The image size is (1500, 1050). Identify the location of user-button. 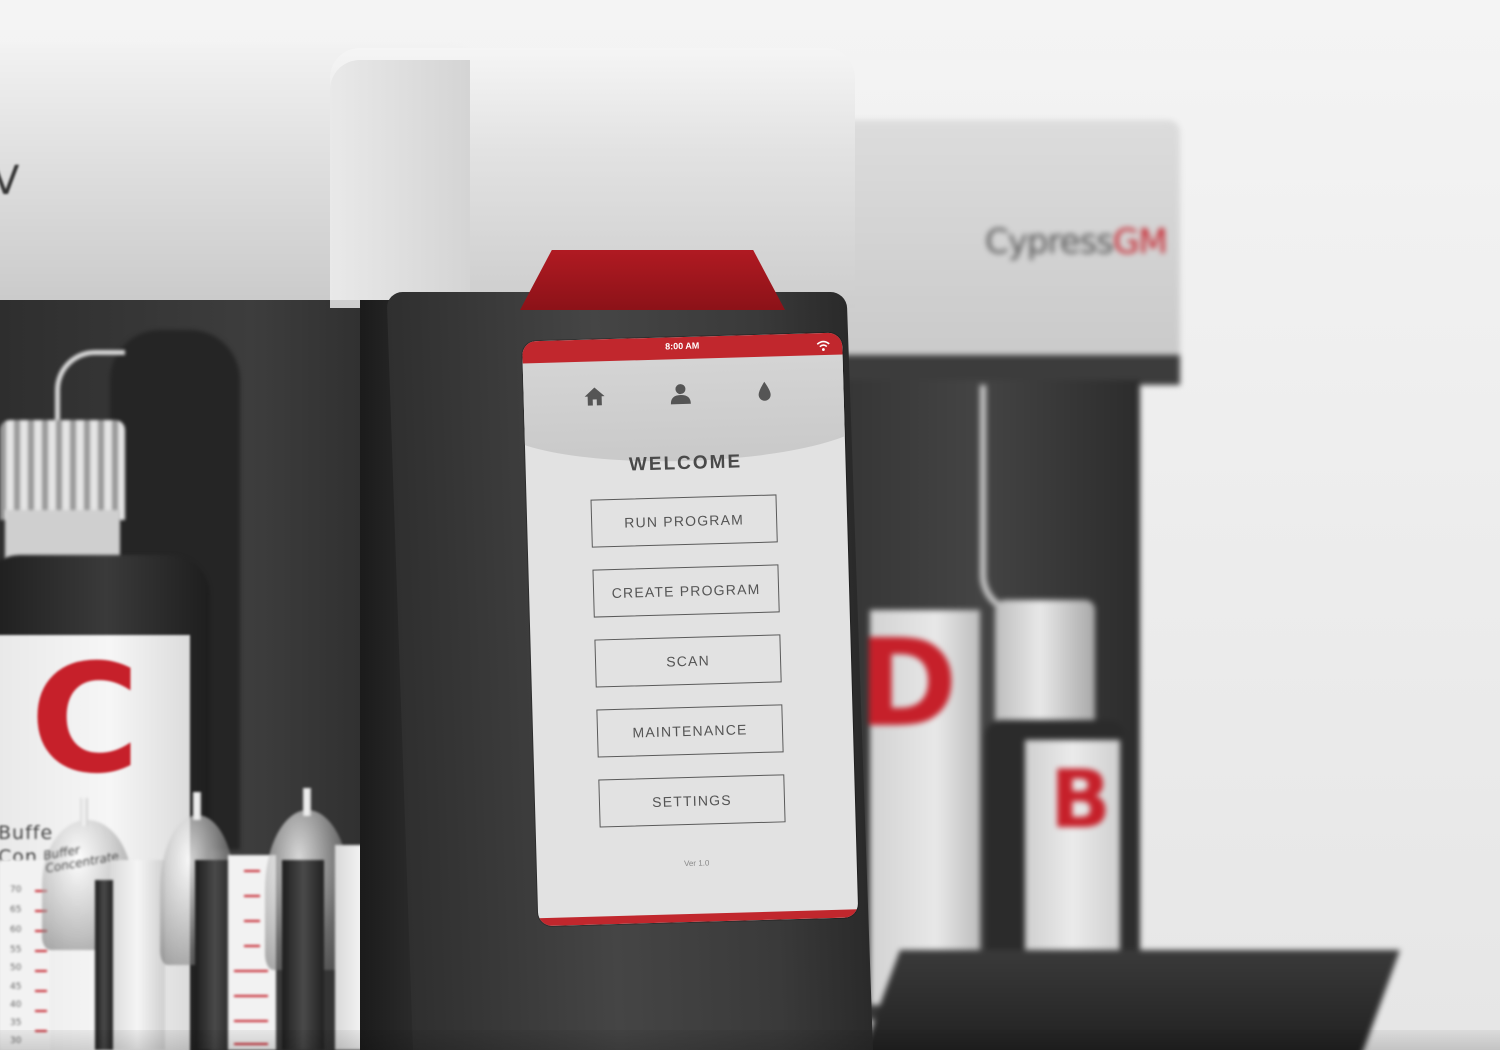
(680, 394).